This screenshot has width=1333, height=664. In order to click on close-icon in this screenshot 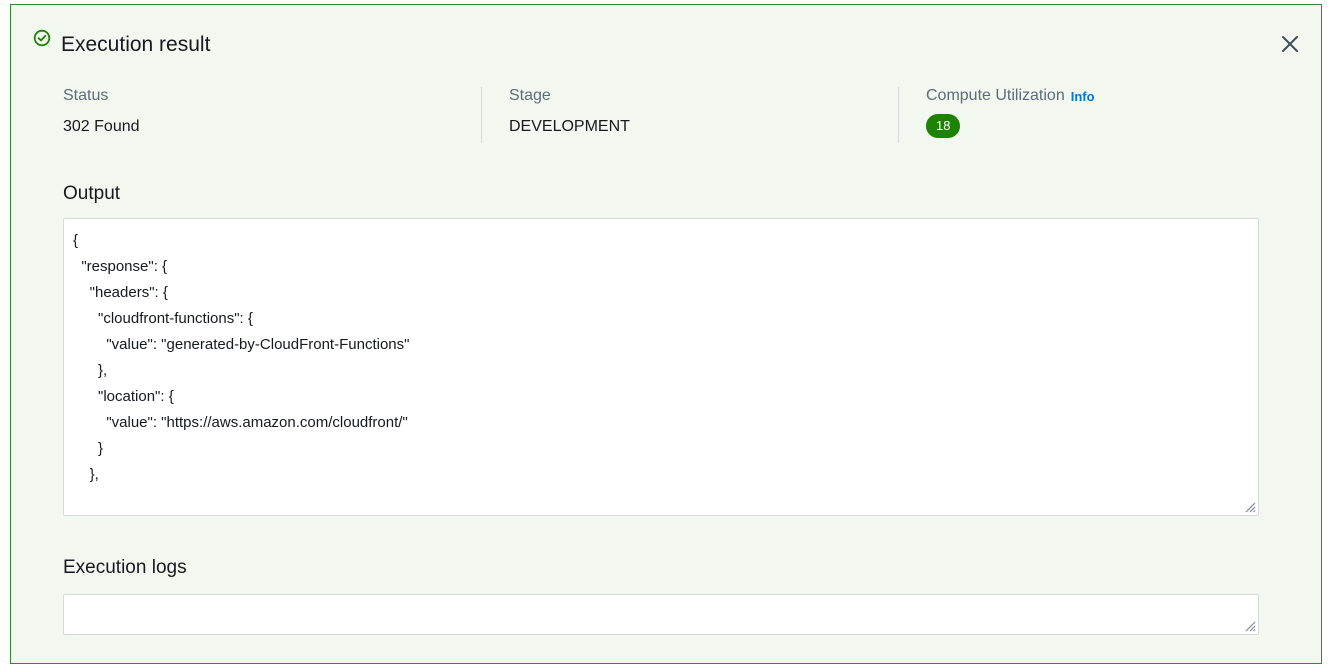, I will do `click(1290, 44)`.